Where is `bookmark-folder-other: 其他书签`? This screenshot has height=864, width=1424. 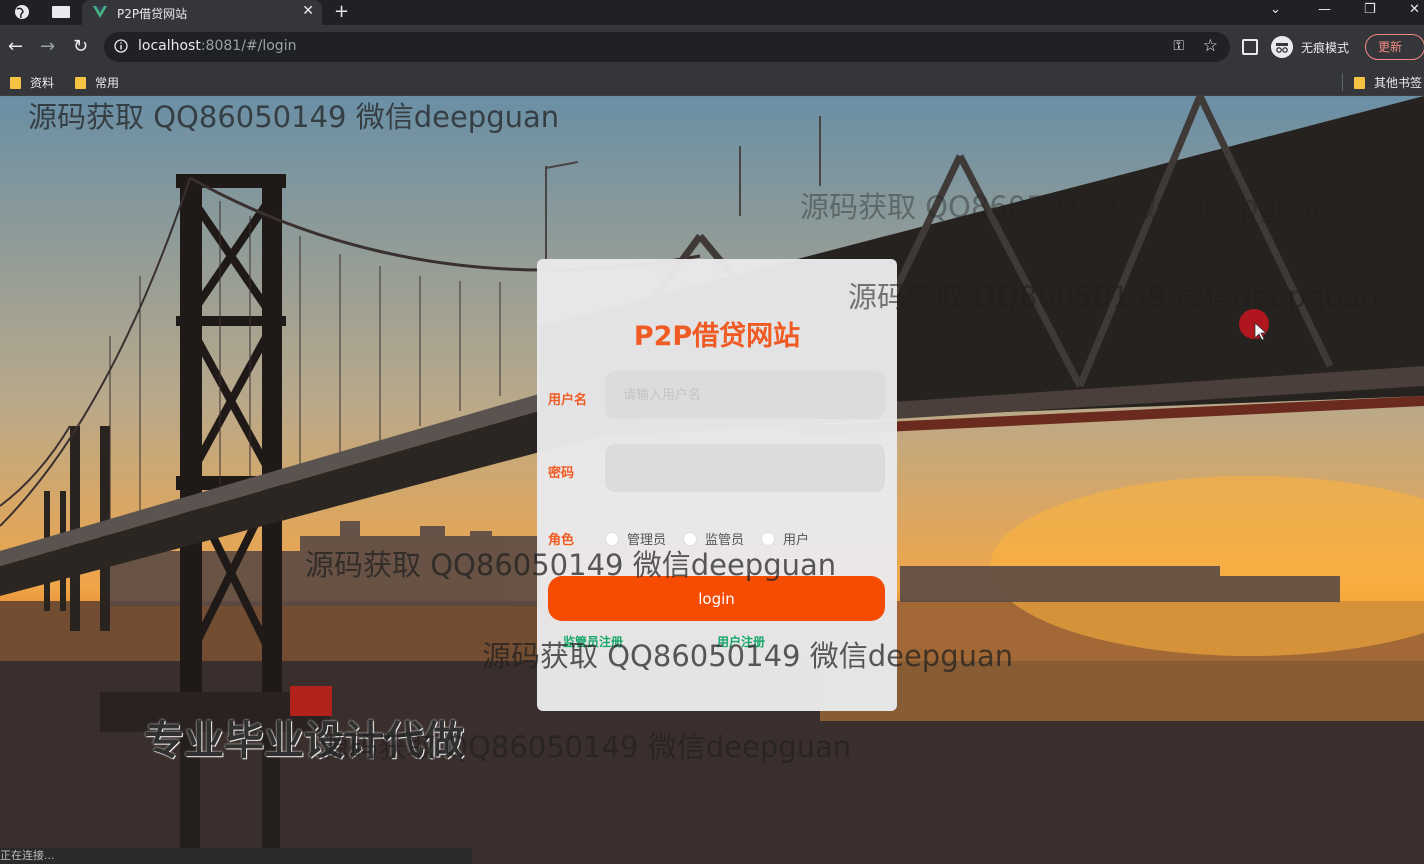 bookmark-folder-other: 其他书签 is located at coordinates (1388, 82).